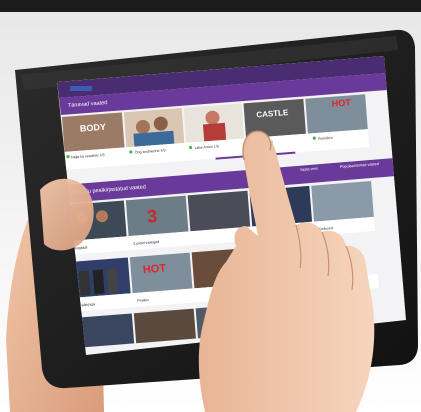 Image resolution: width=421 pixels, height=412 pixels. I want to click on svg-text: 3, so click(152, 216).